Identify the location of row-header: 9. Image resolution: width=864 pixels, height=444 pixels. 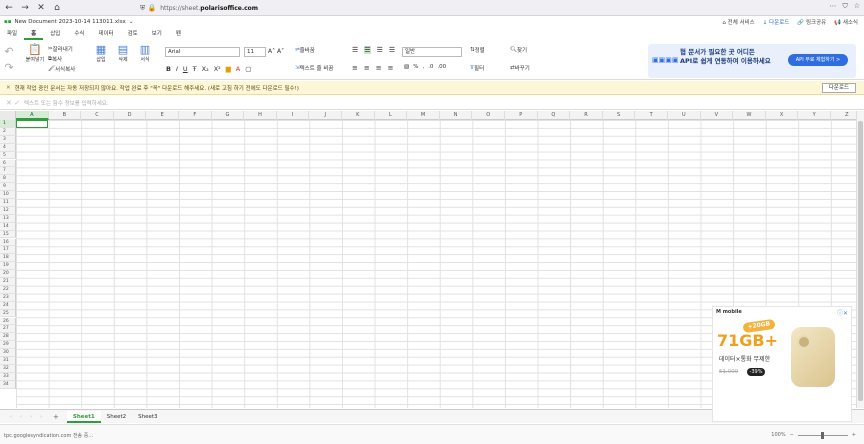
(8, 187).